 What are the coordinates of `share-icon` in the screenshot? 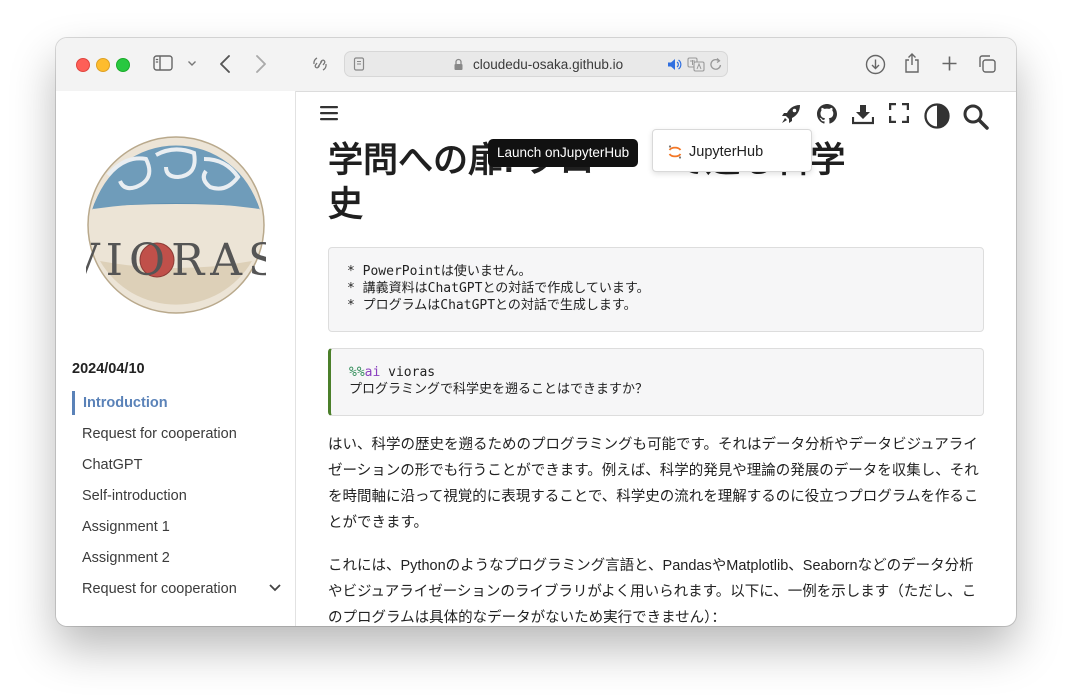 It's located at (912, 63).